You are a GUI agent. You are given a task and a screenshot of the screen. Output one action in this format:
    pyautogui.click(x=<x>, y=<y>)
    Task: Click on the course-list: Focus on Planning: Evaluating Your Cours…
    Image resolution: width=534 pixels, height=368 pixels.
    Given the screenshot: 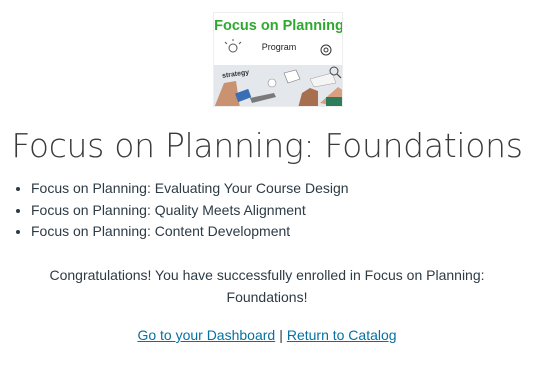 What is the action you would take?
    pyautogui.click(x=183, y=210)
    